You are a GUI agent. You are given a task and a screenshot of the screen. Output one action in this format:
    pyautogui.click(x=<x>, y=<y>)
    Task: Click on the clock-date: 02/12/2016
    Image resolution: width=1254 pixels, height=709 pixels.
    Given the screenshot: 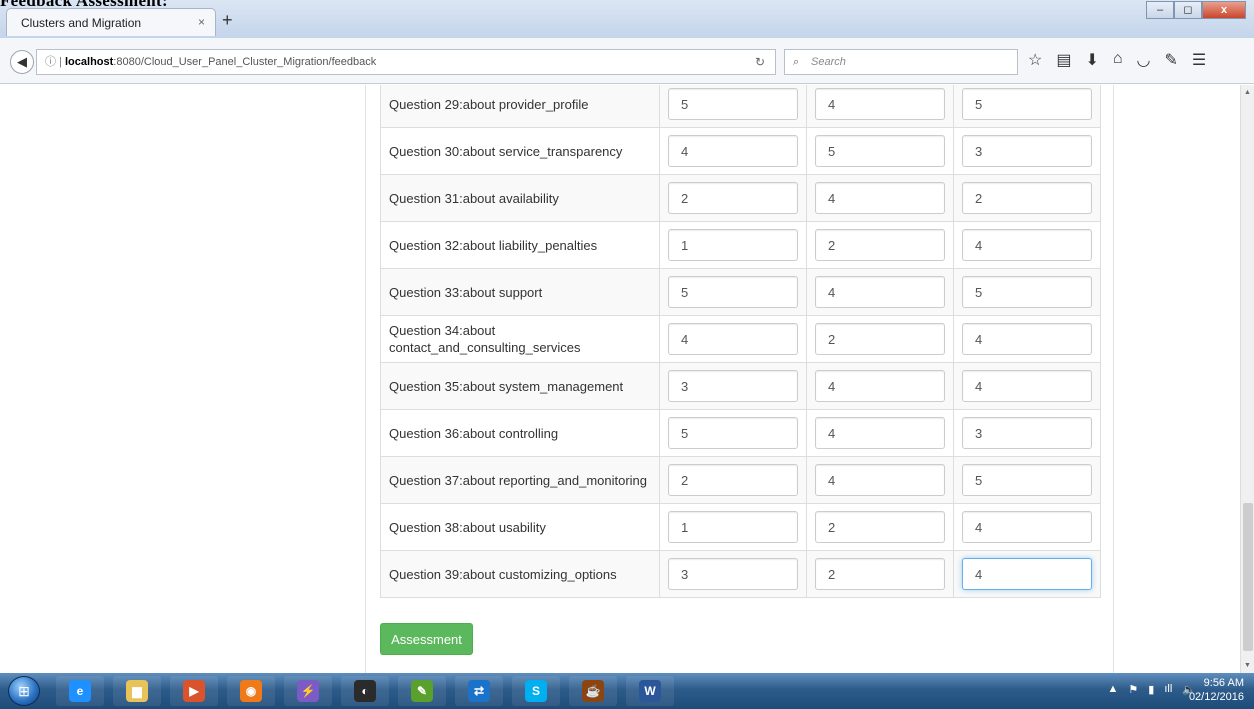 What is the action you would take?
    pyautogui.click(x=1216, y=697)
    